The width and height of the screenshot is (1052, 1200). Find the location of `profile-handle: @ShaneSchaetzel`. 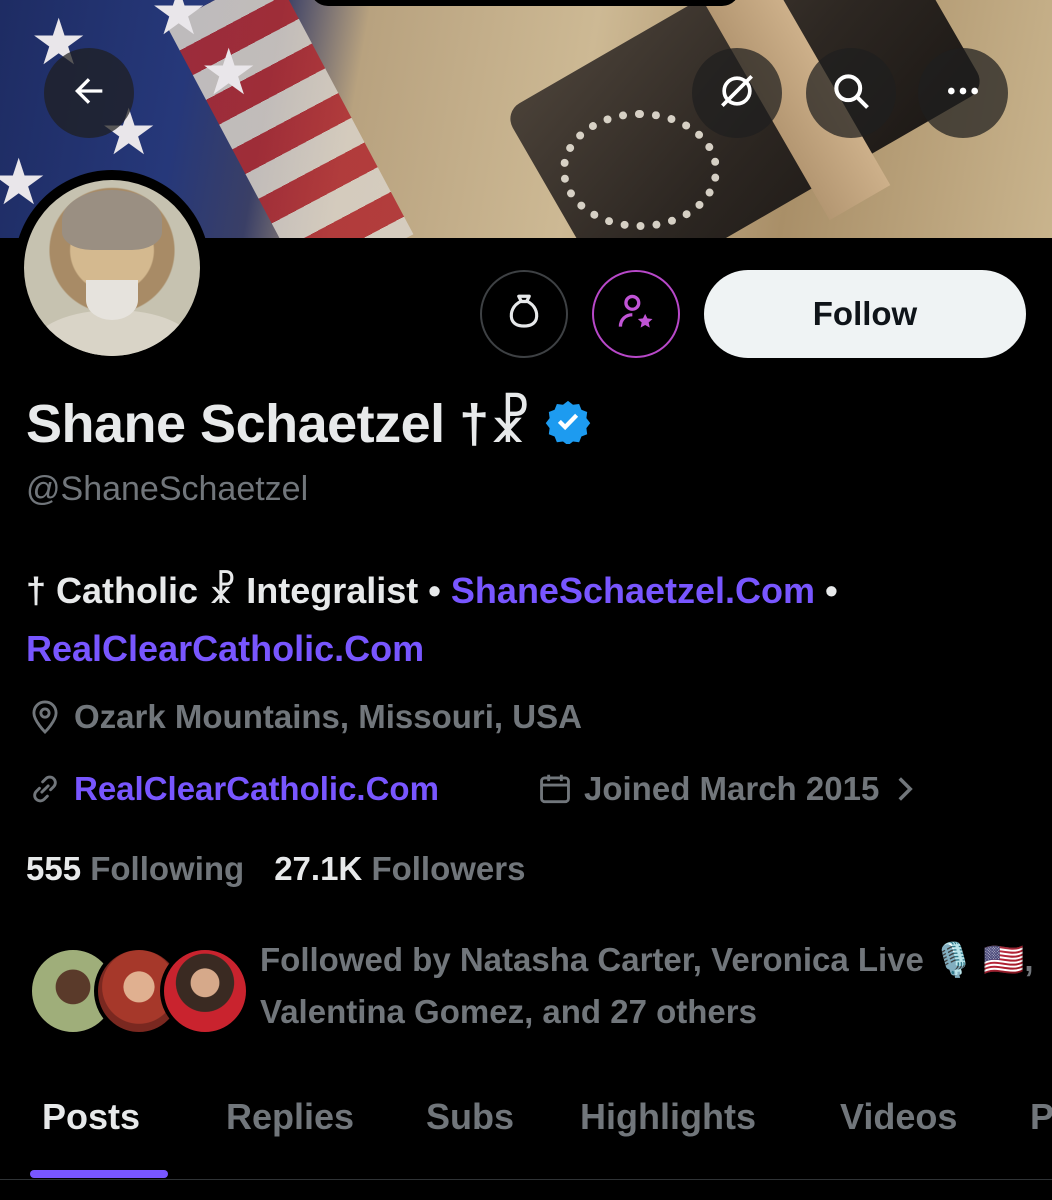

profile-handle: @ShaneSchaetzel is located at coordinates (167, 489).